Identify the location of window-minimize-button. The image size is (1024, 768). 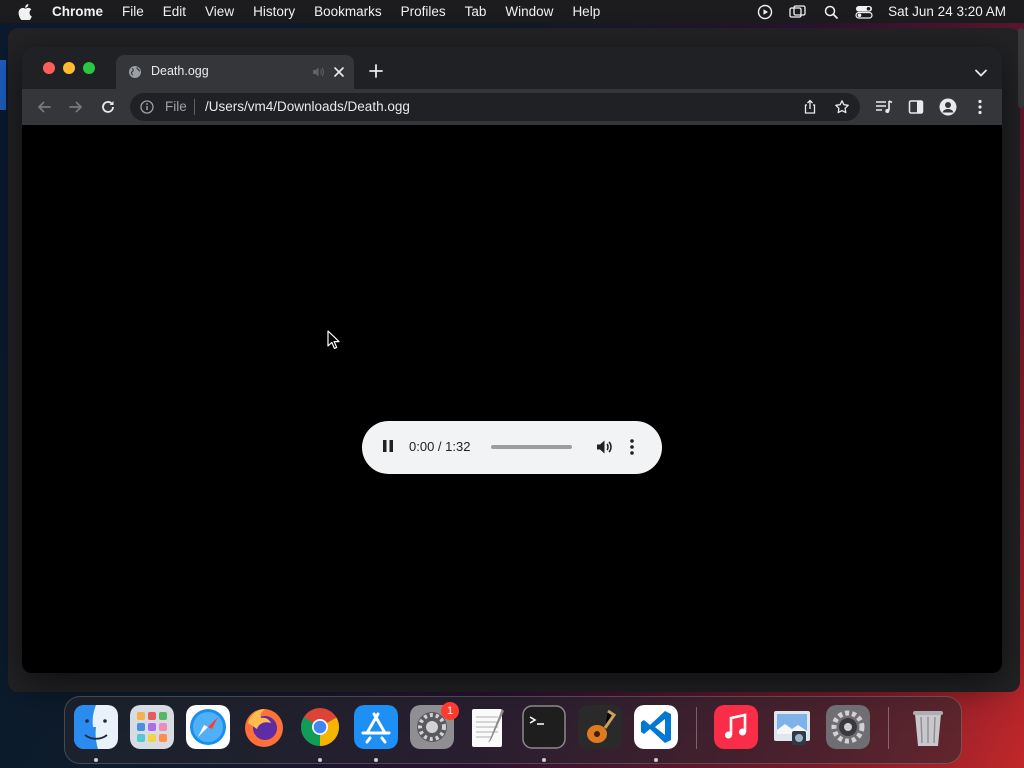
(69, 68).